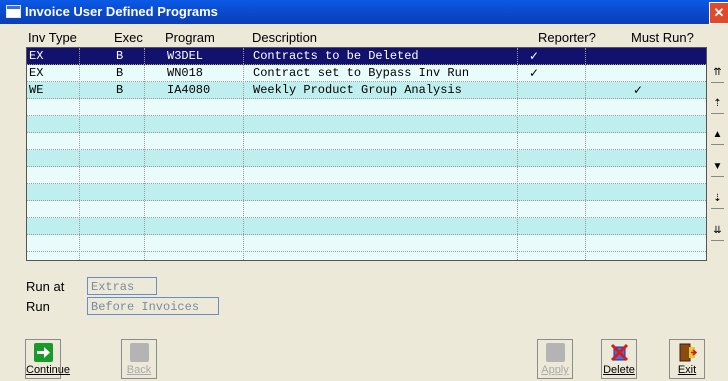 Image resolution: width=728 pixels, height=381 pixels. I want to click on cell-description: Weekly Product Group Analysis, so click(357, 90).